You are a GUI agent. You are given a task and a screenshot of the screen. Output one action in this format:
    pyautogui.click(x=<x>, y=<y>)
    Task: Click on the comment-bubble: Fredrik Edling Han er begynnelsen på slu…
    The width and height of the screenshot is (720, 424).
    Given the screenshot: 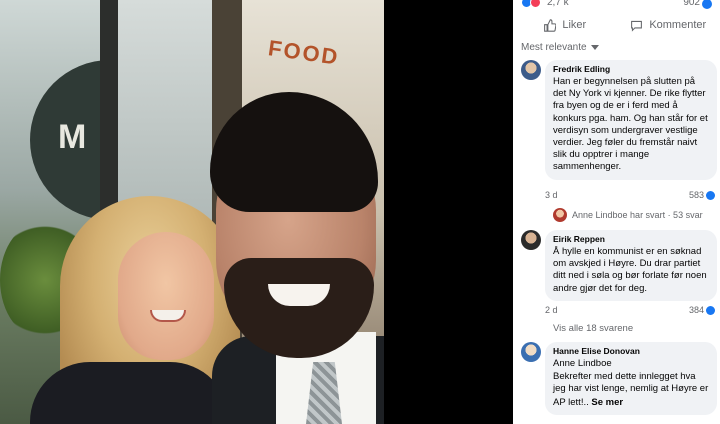 What is the action you would take?
    pyautogui.click(x=631, y=120)
    